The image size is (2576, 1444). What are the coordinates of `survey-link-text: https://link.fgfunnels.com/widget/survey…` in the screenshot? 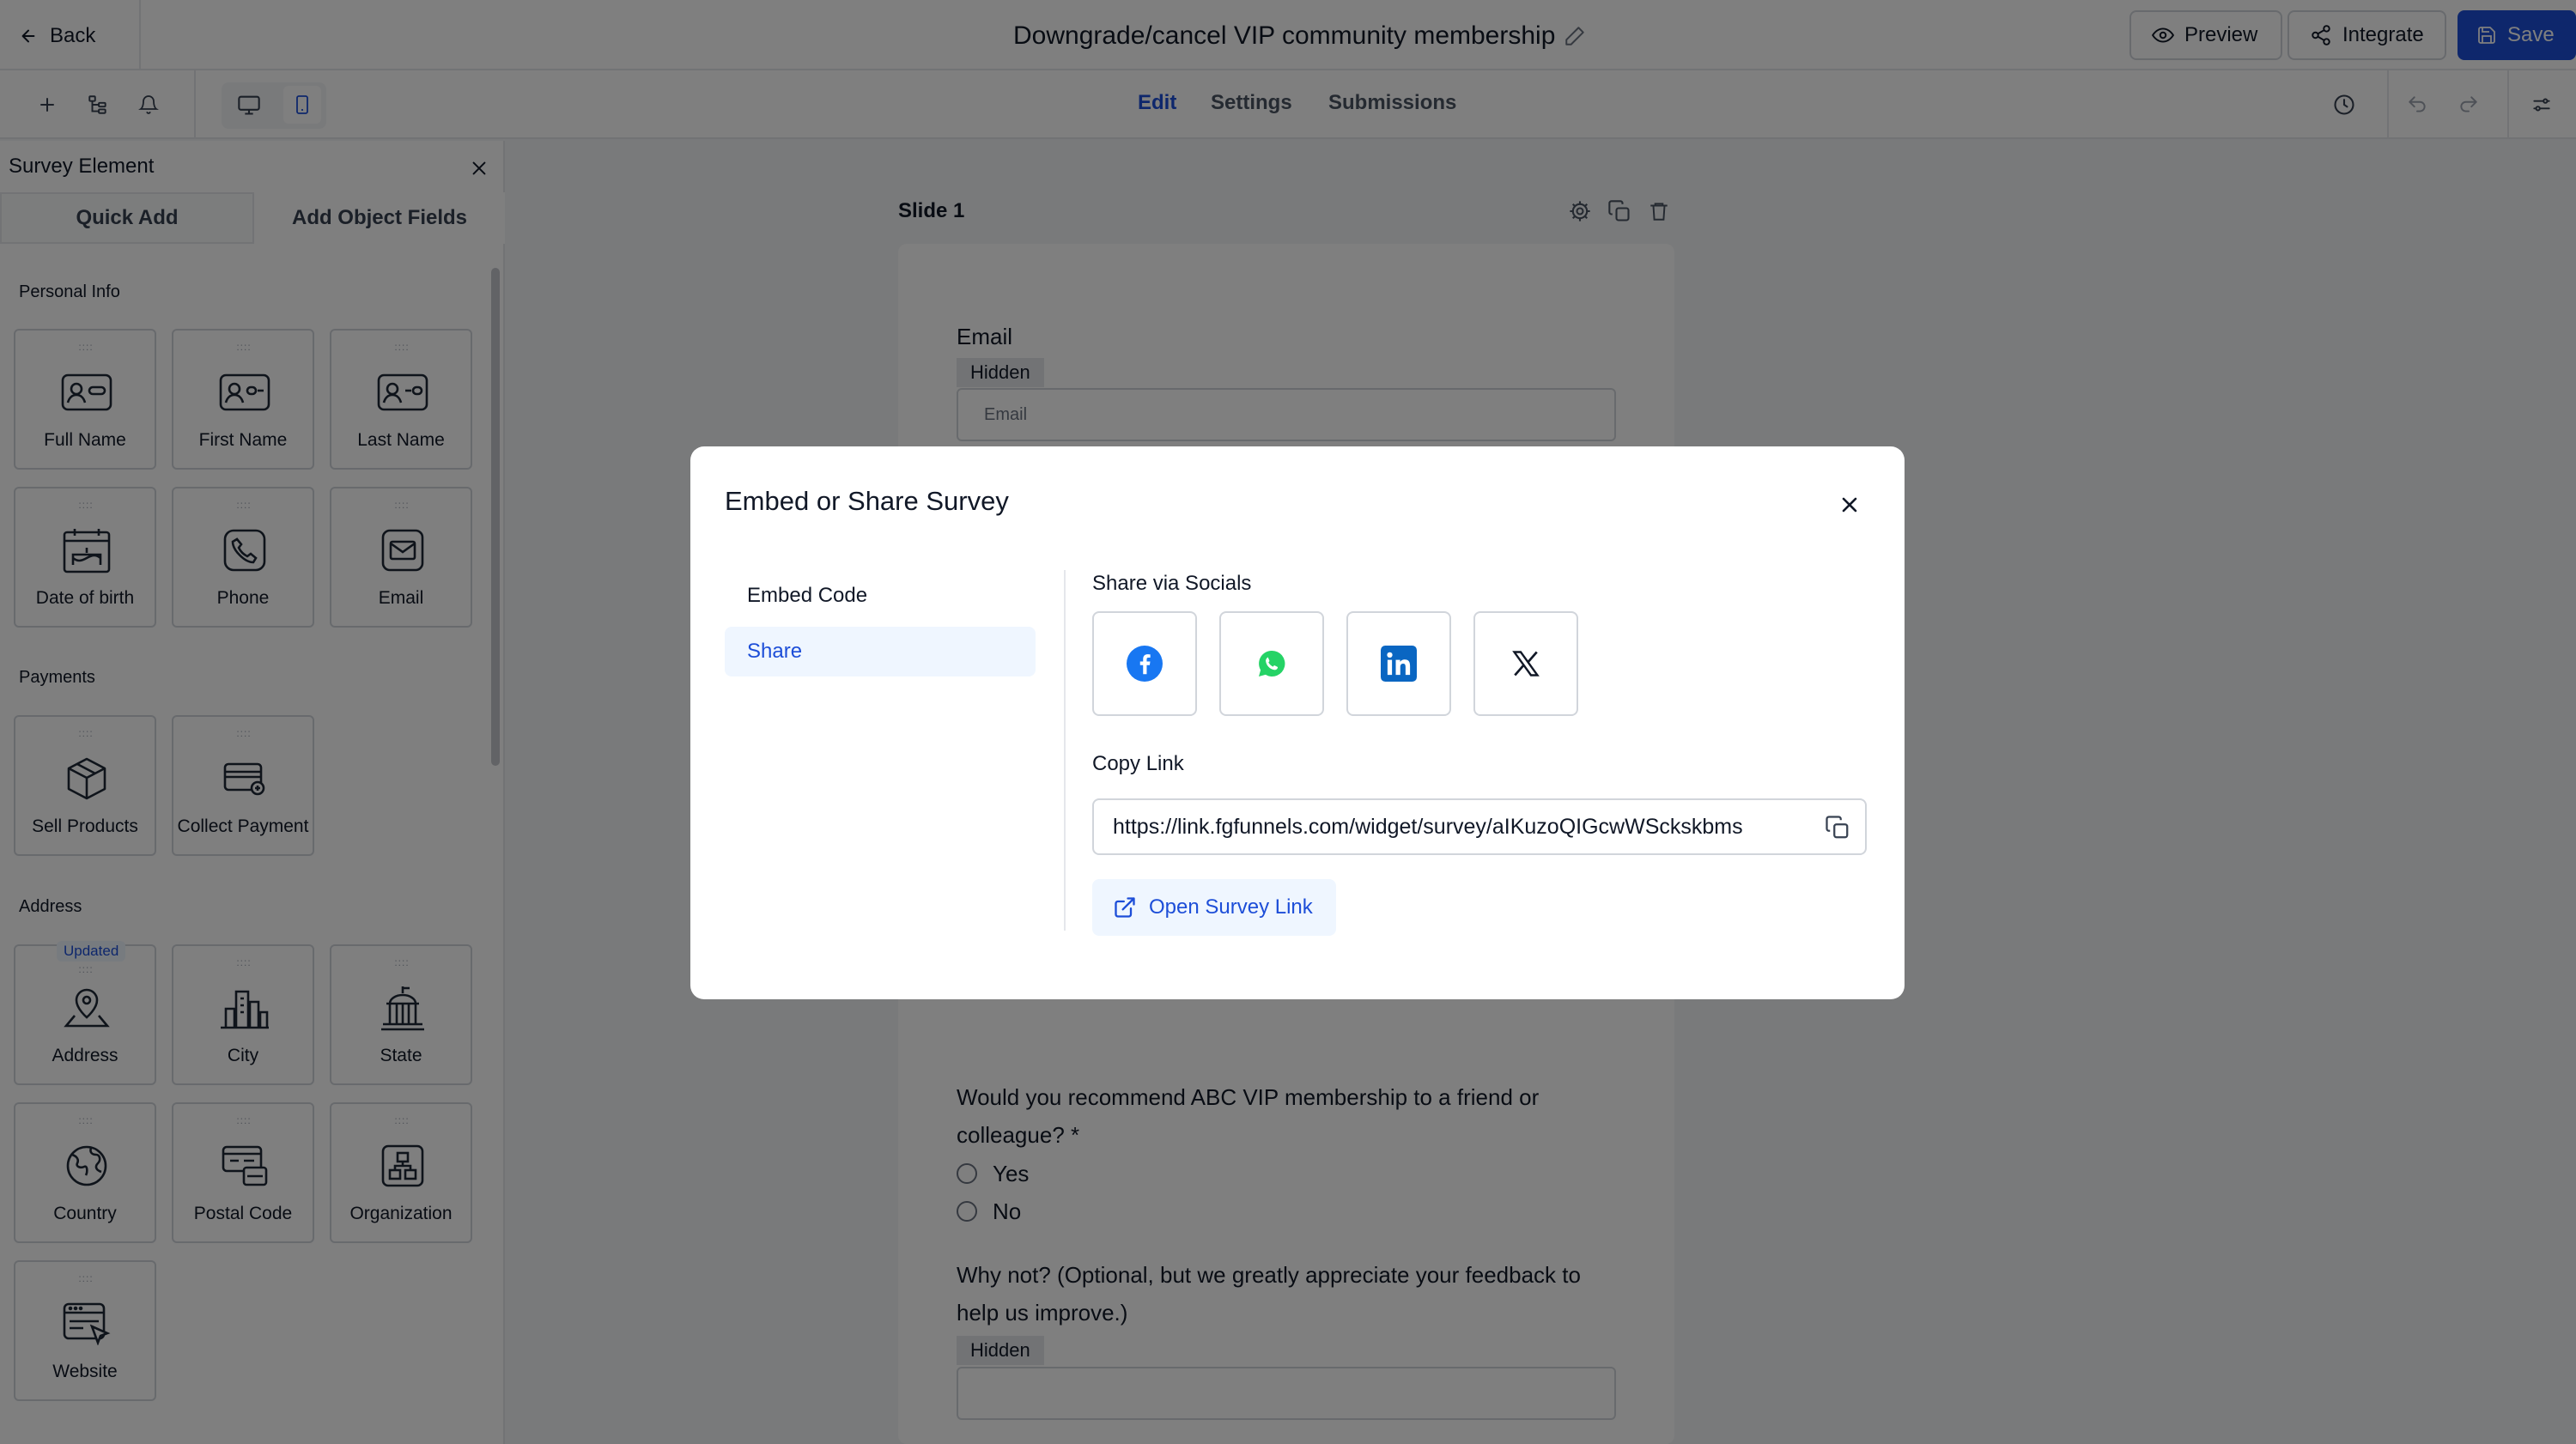 It's located at (1428, 827).